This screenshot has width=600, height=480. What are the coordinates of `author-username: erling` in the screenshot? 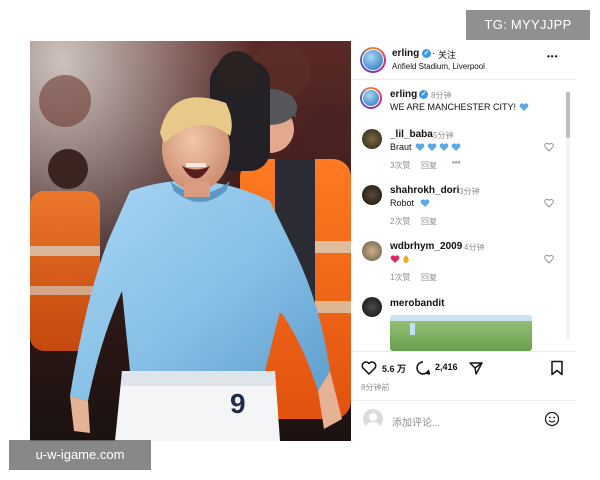 It's located at (405, 53).